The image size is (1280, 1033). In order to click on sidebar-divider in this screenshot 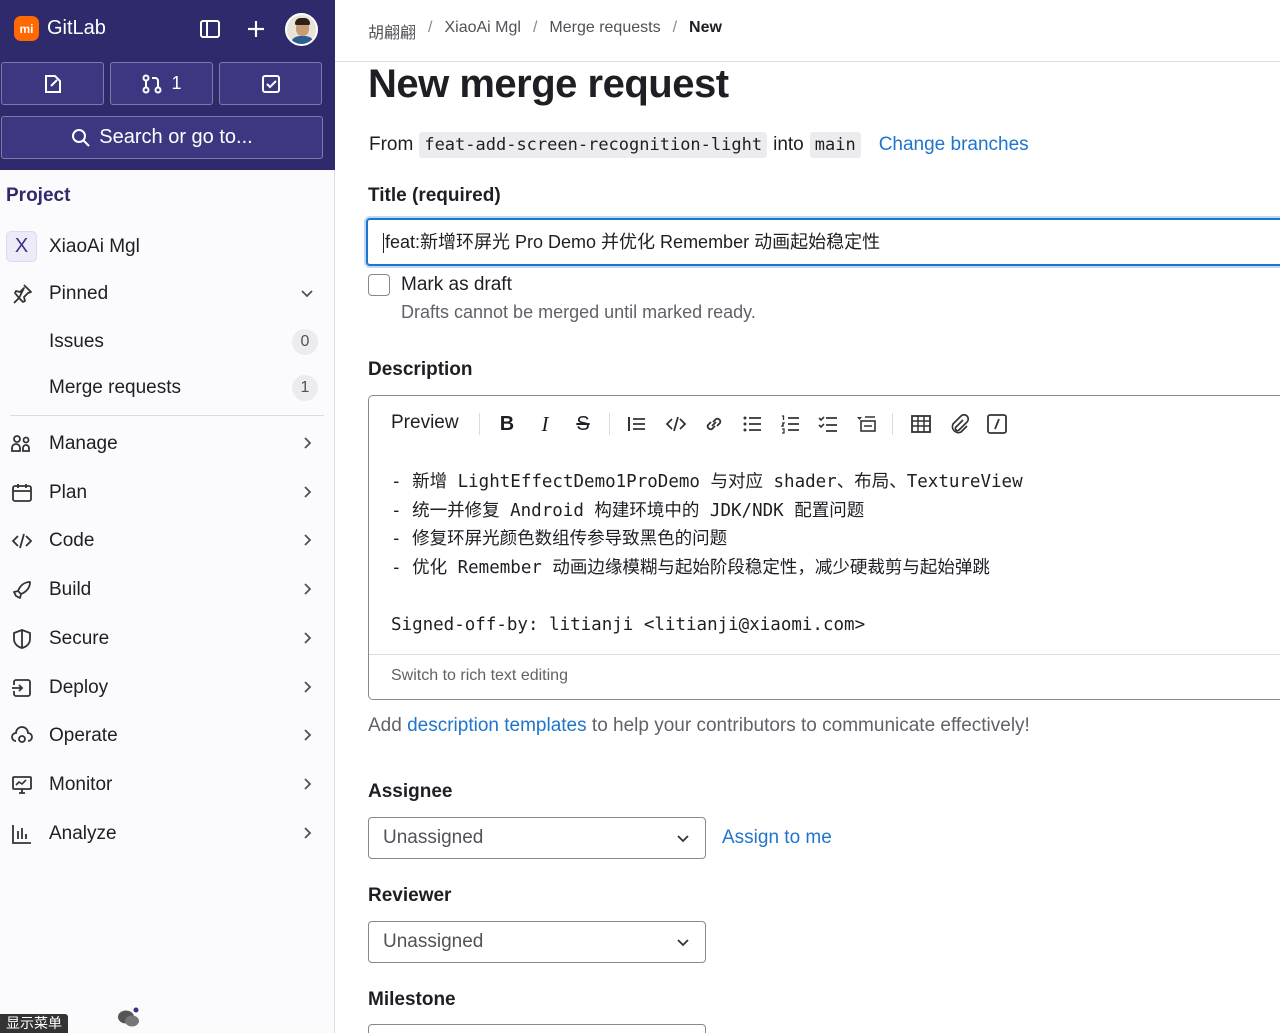, I will do `click(167, 415)`.